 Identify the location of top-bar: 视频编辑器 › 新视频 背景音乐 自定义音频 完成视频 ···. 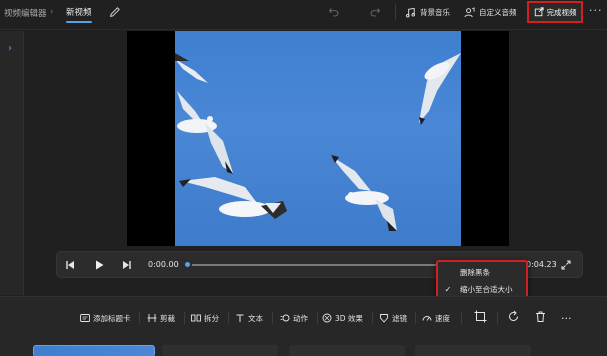
(303, 15).